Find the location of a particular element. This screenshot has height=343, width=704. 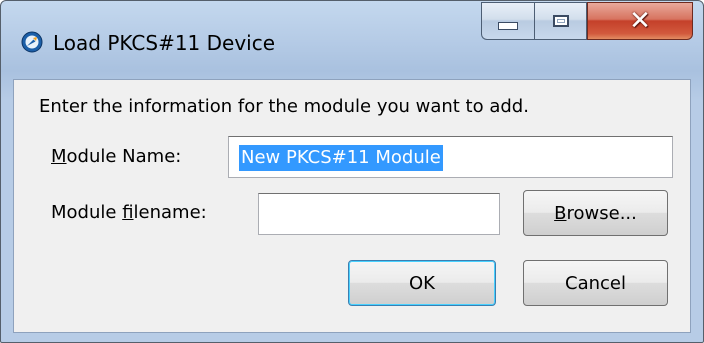

cancel-button: Cancel is located at coordinates (595, 283).